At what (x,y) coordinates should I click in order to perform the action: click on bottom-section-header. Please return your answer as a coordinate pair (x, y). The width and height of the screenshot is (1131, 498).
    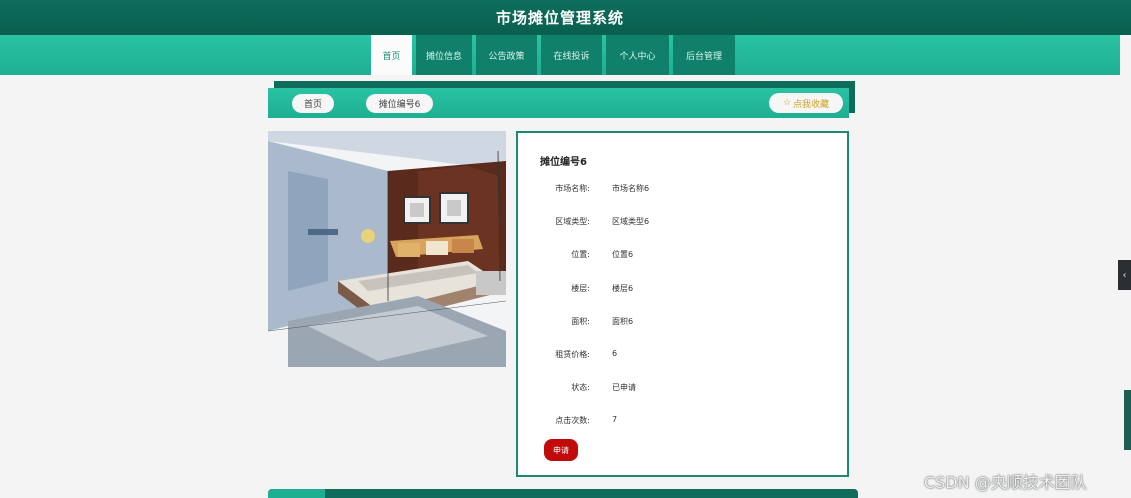
    Looking at the image, I should click on (563, 493).